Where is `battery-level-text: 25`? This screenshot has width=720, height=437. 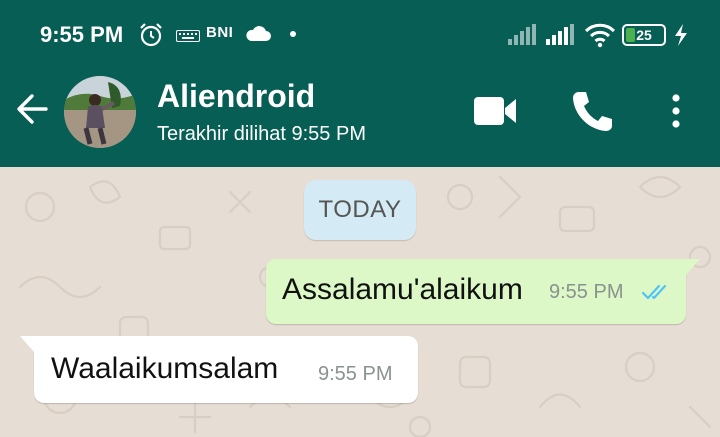
battery-level-text: 25 is located at coordinates (644, 35).